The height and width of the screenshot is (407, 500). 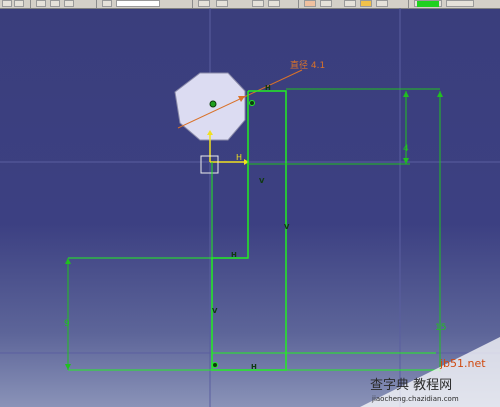 What do you see at coordinates (69, 3) in the screenshot?
I see `copy-icon` at bounding box center [69, 3].